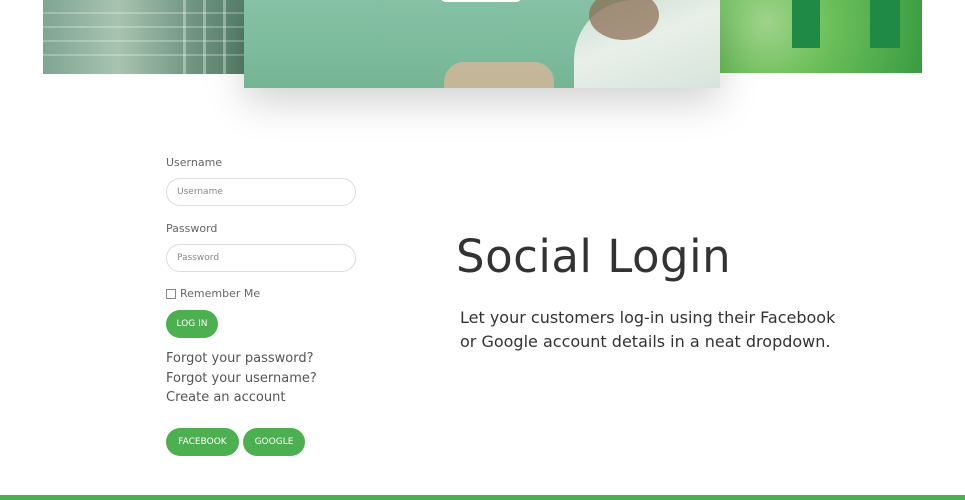  What do you see at coordinates (482, 44) in the screenshot?
I see `center-photo` at bounding box center [482, 44].